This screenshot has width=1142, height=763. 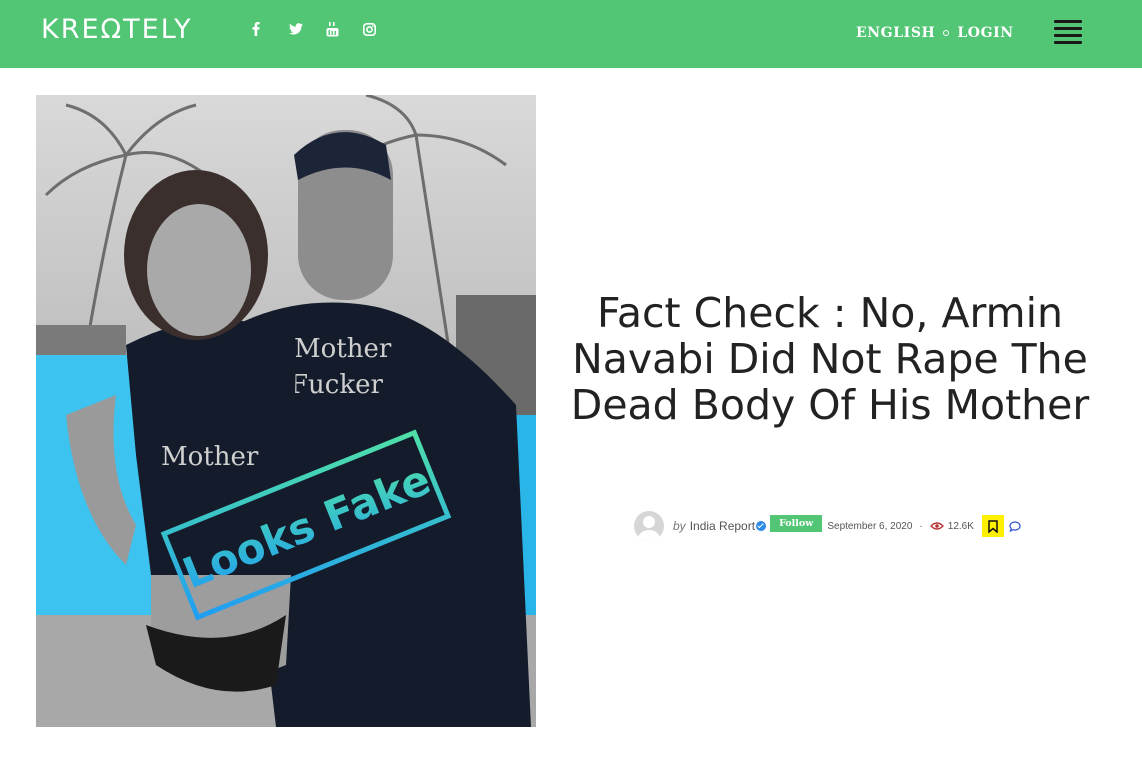 I want to click on author-name: India Report, so click(x=722, y=526).